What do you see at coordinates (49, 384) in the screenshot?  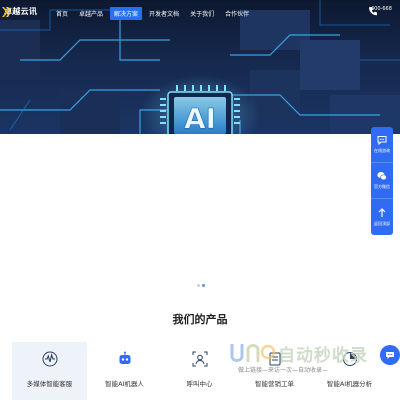 I see `product-label: 多媒体智能客服` at bounding box center [49, 384].